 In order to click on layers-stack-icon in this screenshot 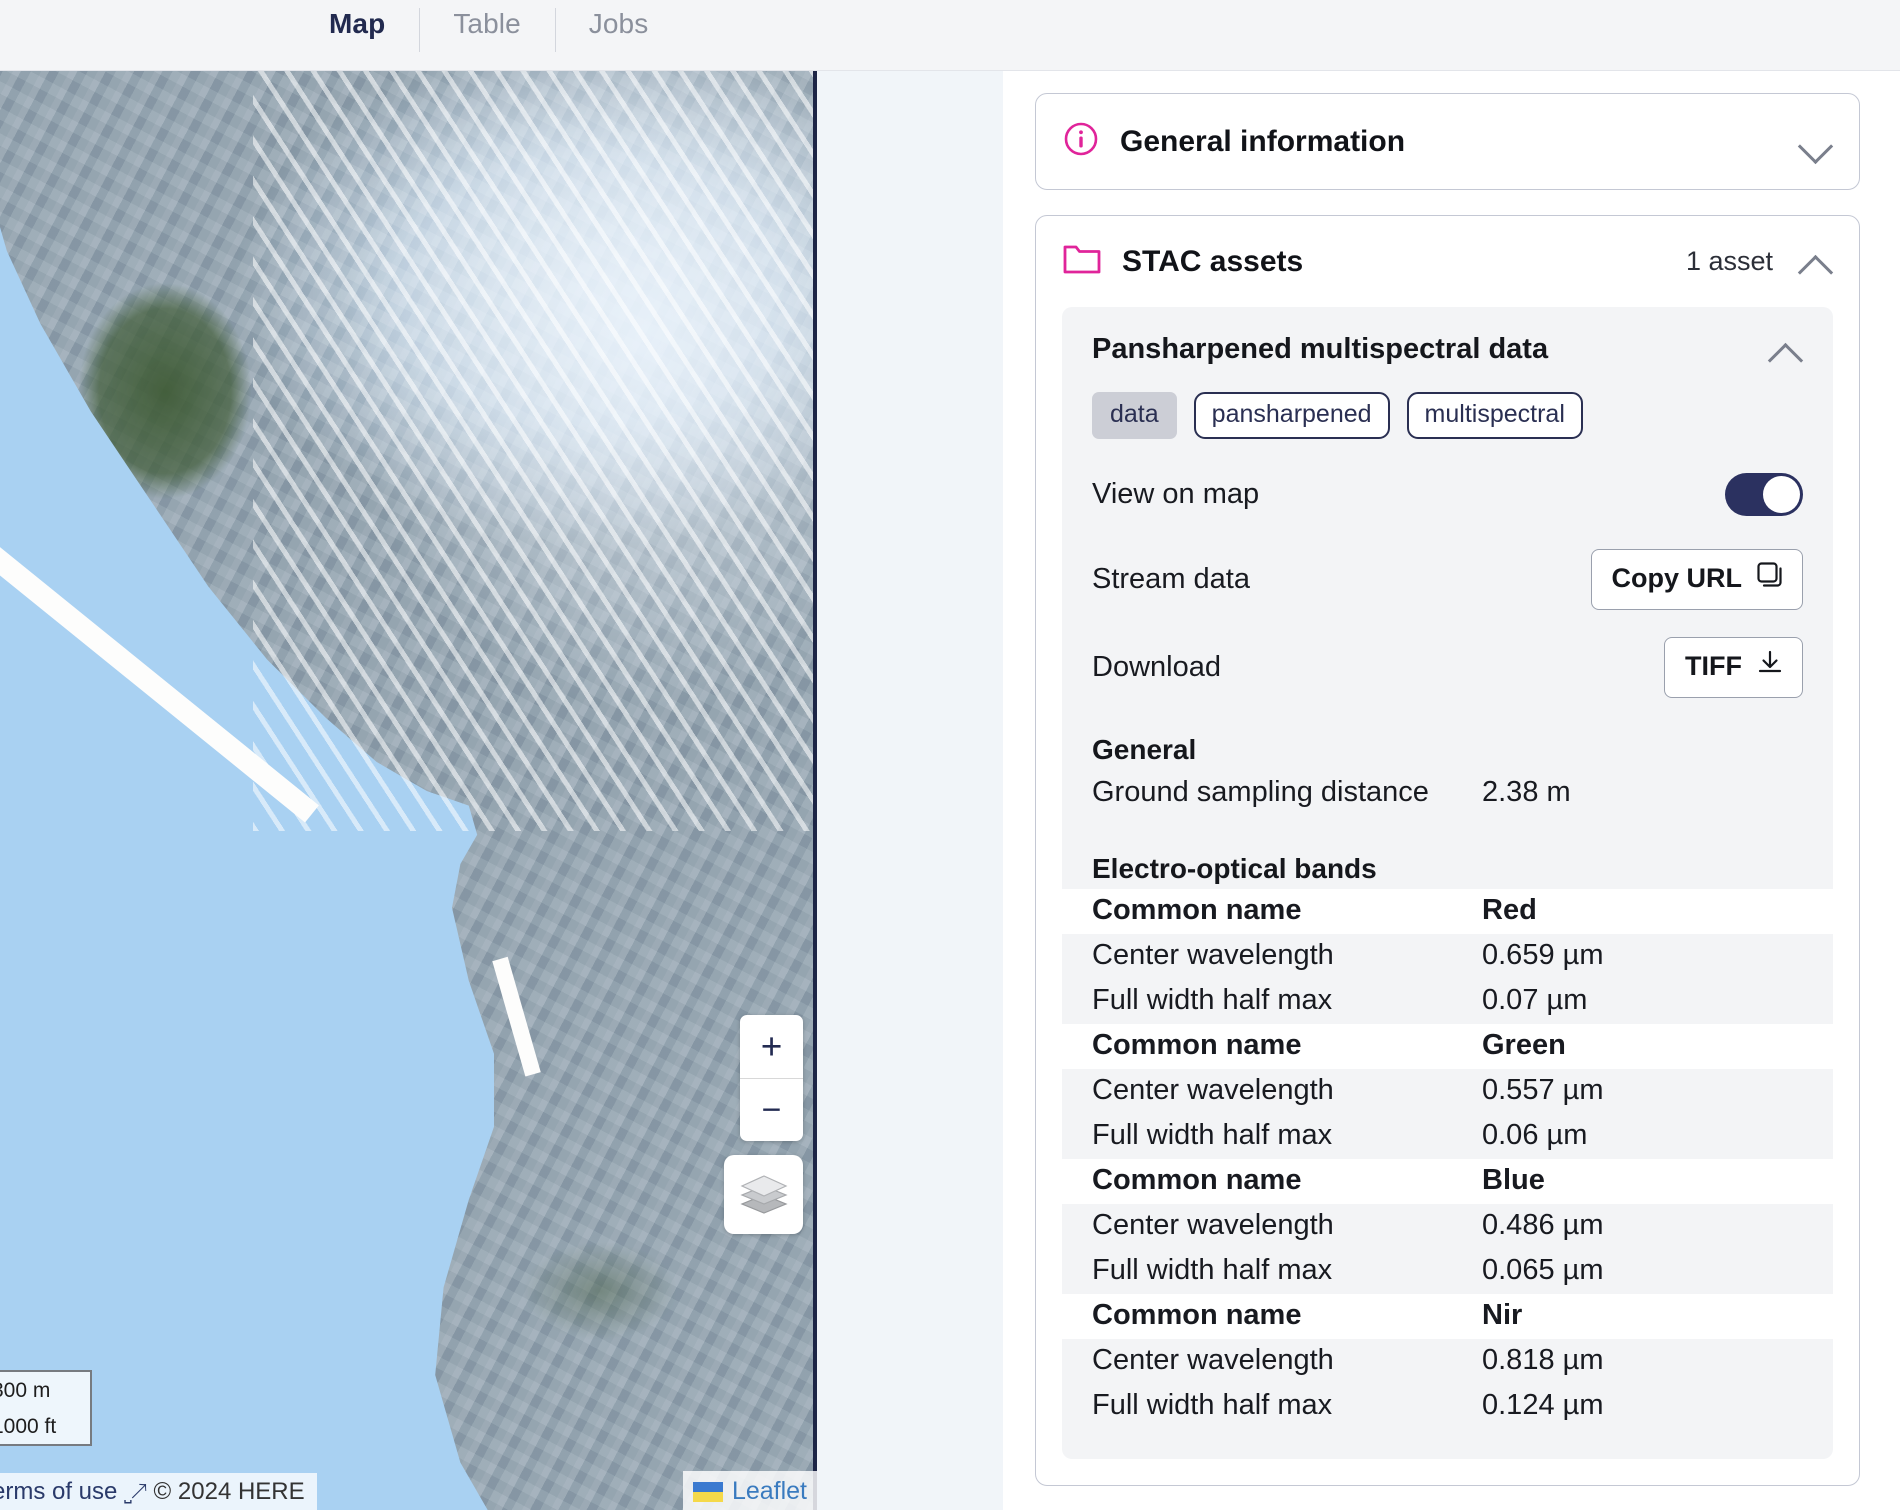, I will do `click(764, 1194)`.